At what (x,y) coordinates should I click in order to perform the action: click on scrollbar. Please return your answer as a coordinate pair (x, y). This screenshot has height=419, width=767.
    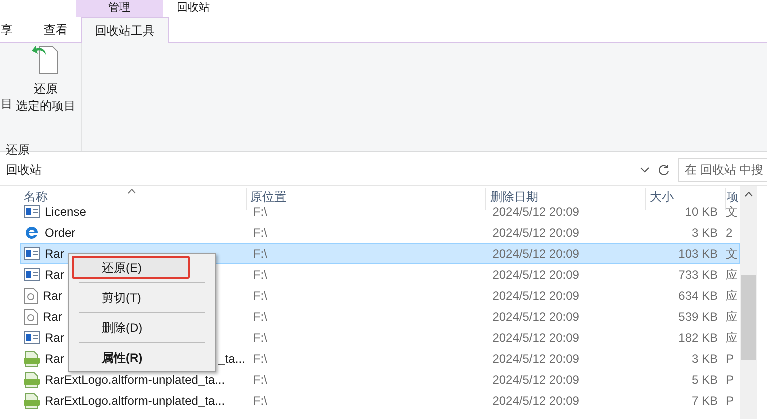
    Looking at the image, I should click on (748, 302).